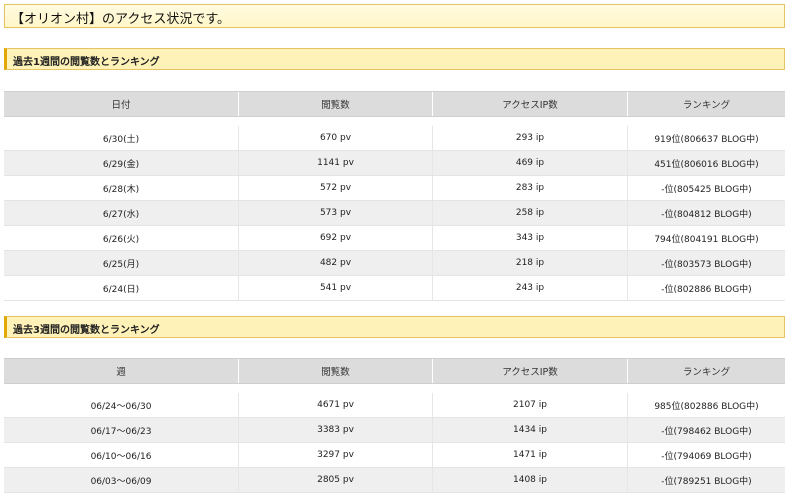 The width and height of the screenshot is (789, 499). Describe the element at coordinates (530, 163) in the screenshot. I see `ip-cell: 469 ip` at that location.